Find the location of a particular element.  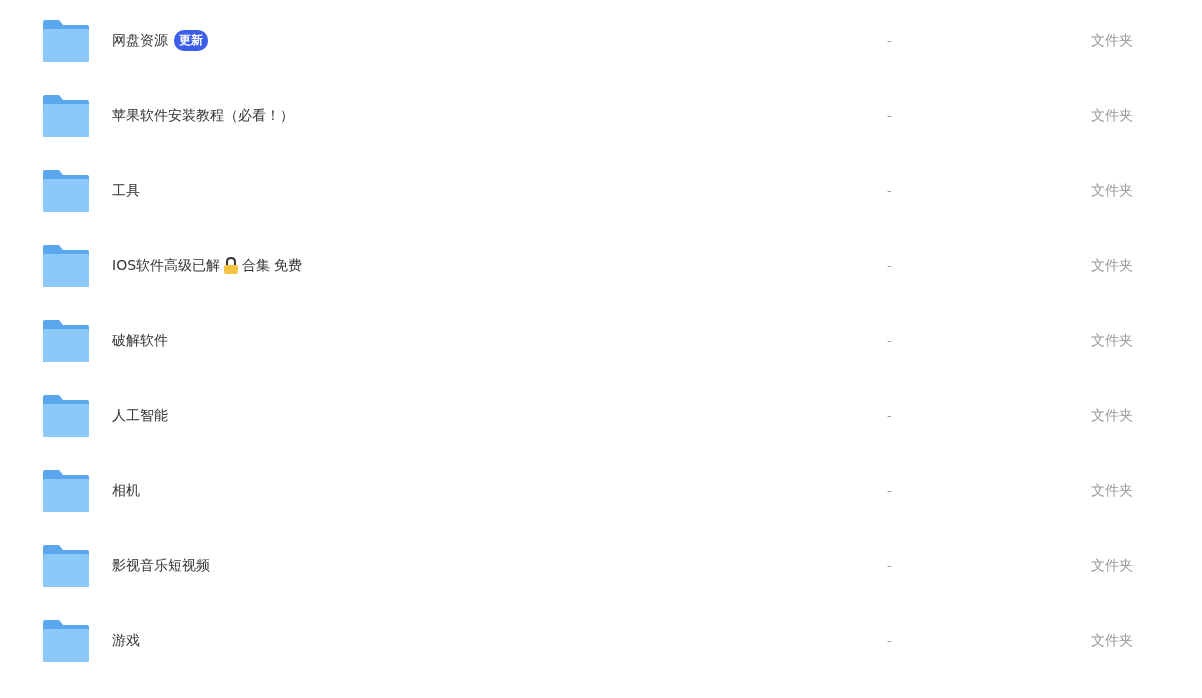

file-name: 破解软件 is located at coordinates (140, 340).